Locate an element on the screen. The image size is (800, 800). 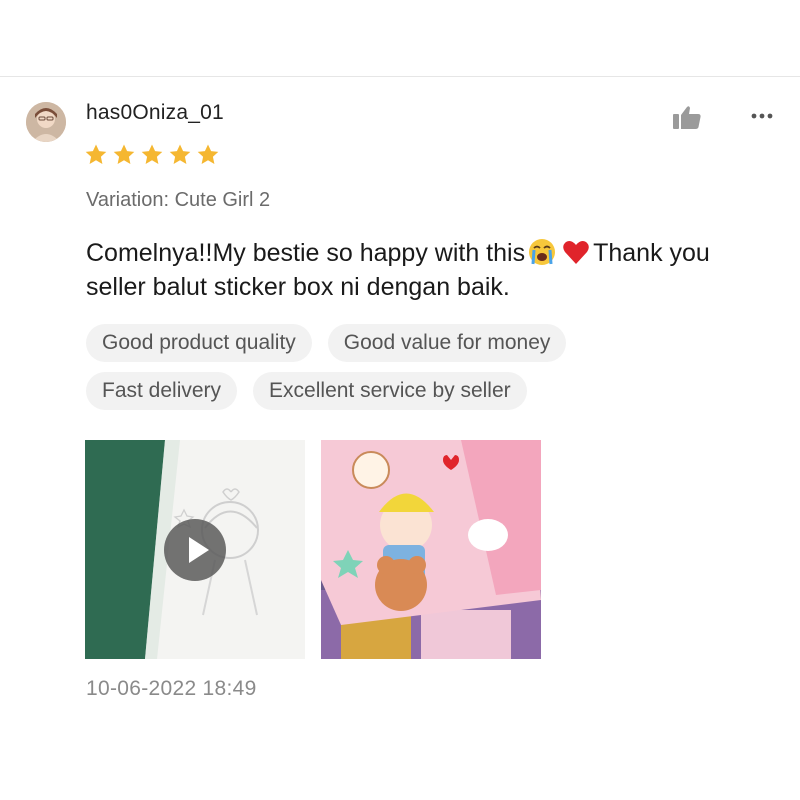
play-icon is located at coordinates (195, 550).